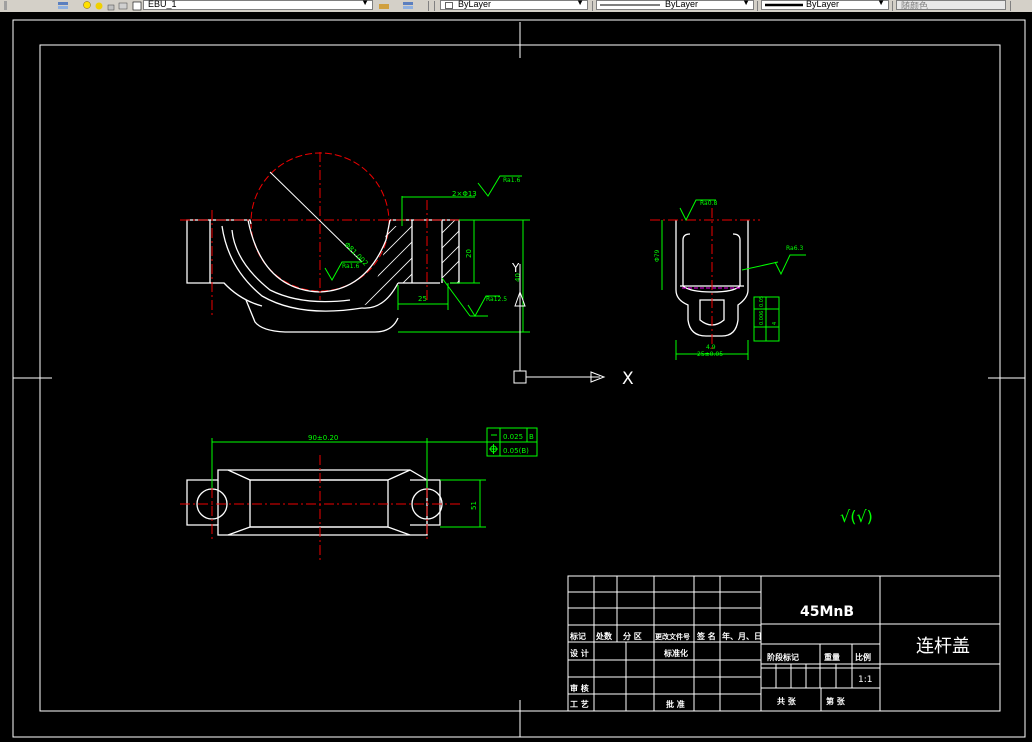 The height and width of the screenshot is (742, 1032). What do you see at coordinates (783, 657) in the screenshot?
I see `stage-mark-label: 阶段标记` at bounding box center [783, 657].